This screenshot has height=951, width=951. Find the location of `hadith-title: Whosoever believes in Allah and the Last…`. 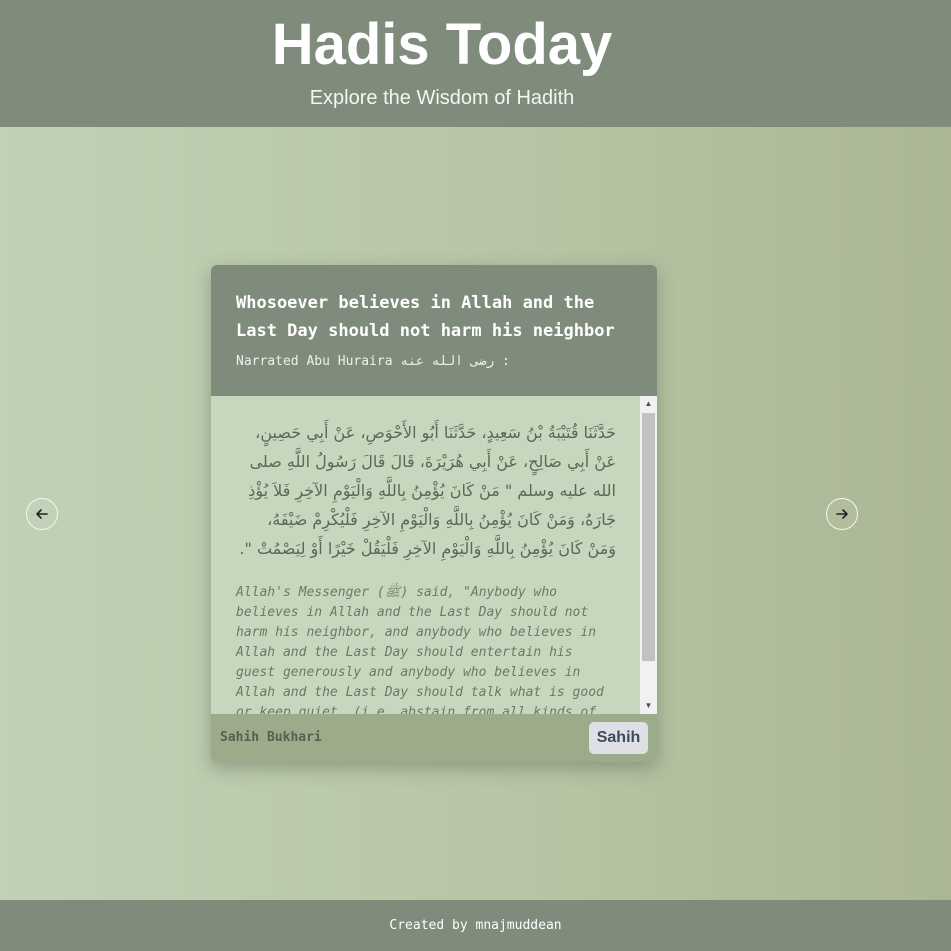

hadith-title: Whosoever believes in Allah and the Last… is located at coordinates (425, 317).